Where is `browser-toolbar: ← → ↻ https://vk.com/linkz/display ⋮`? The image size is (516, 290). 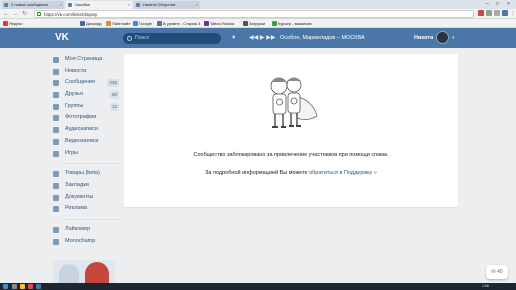 browser-toolbar: ← → ↻ https://vk.com/linkz/display ⋮ is located at coordinates (258, 14).